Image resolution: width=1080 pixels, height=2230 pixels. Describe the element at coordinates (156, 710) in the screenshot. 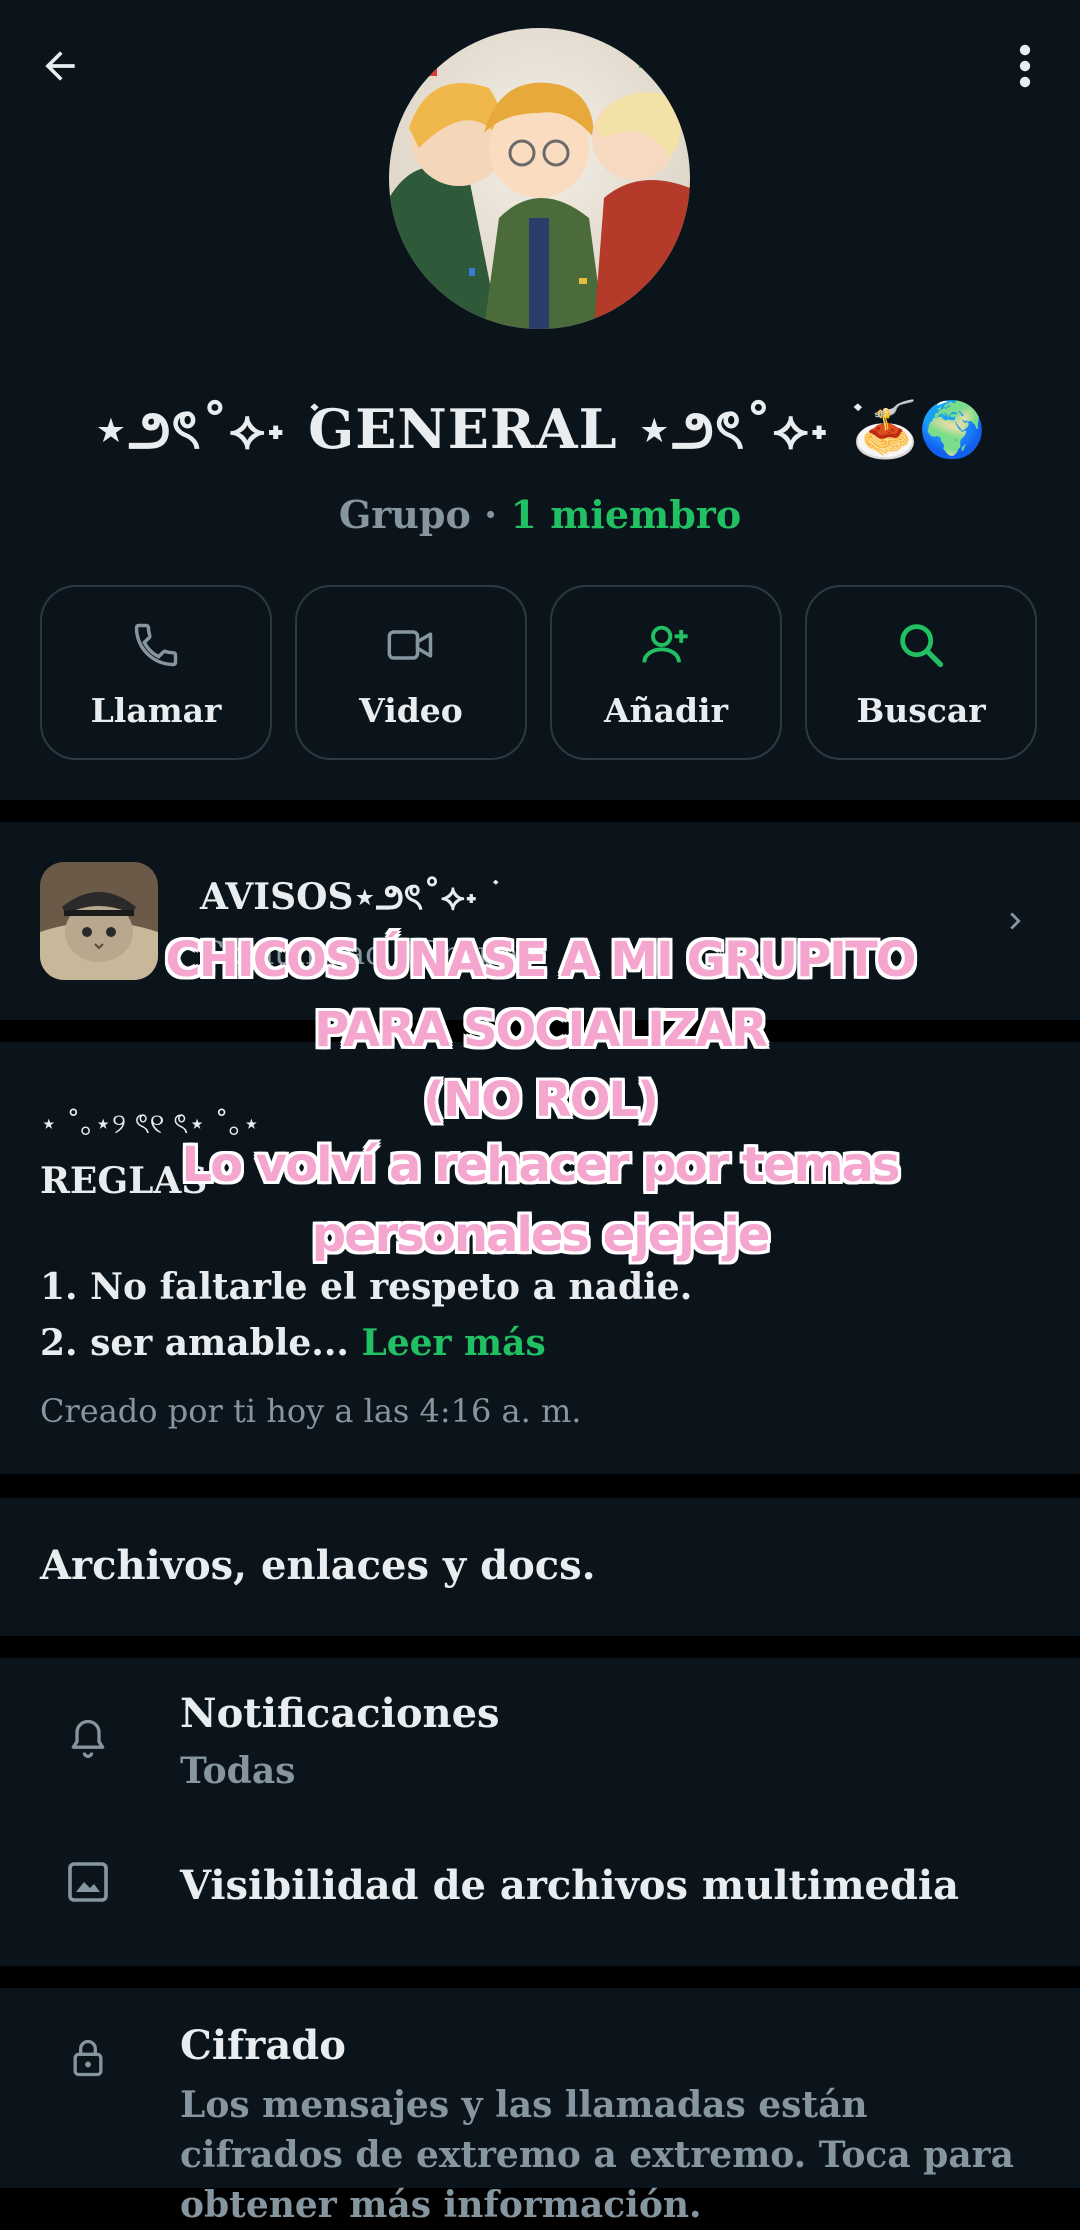

I see `call-label: Llamar` at that location.